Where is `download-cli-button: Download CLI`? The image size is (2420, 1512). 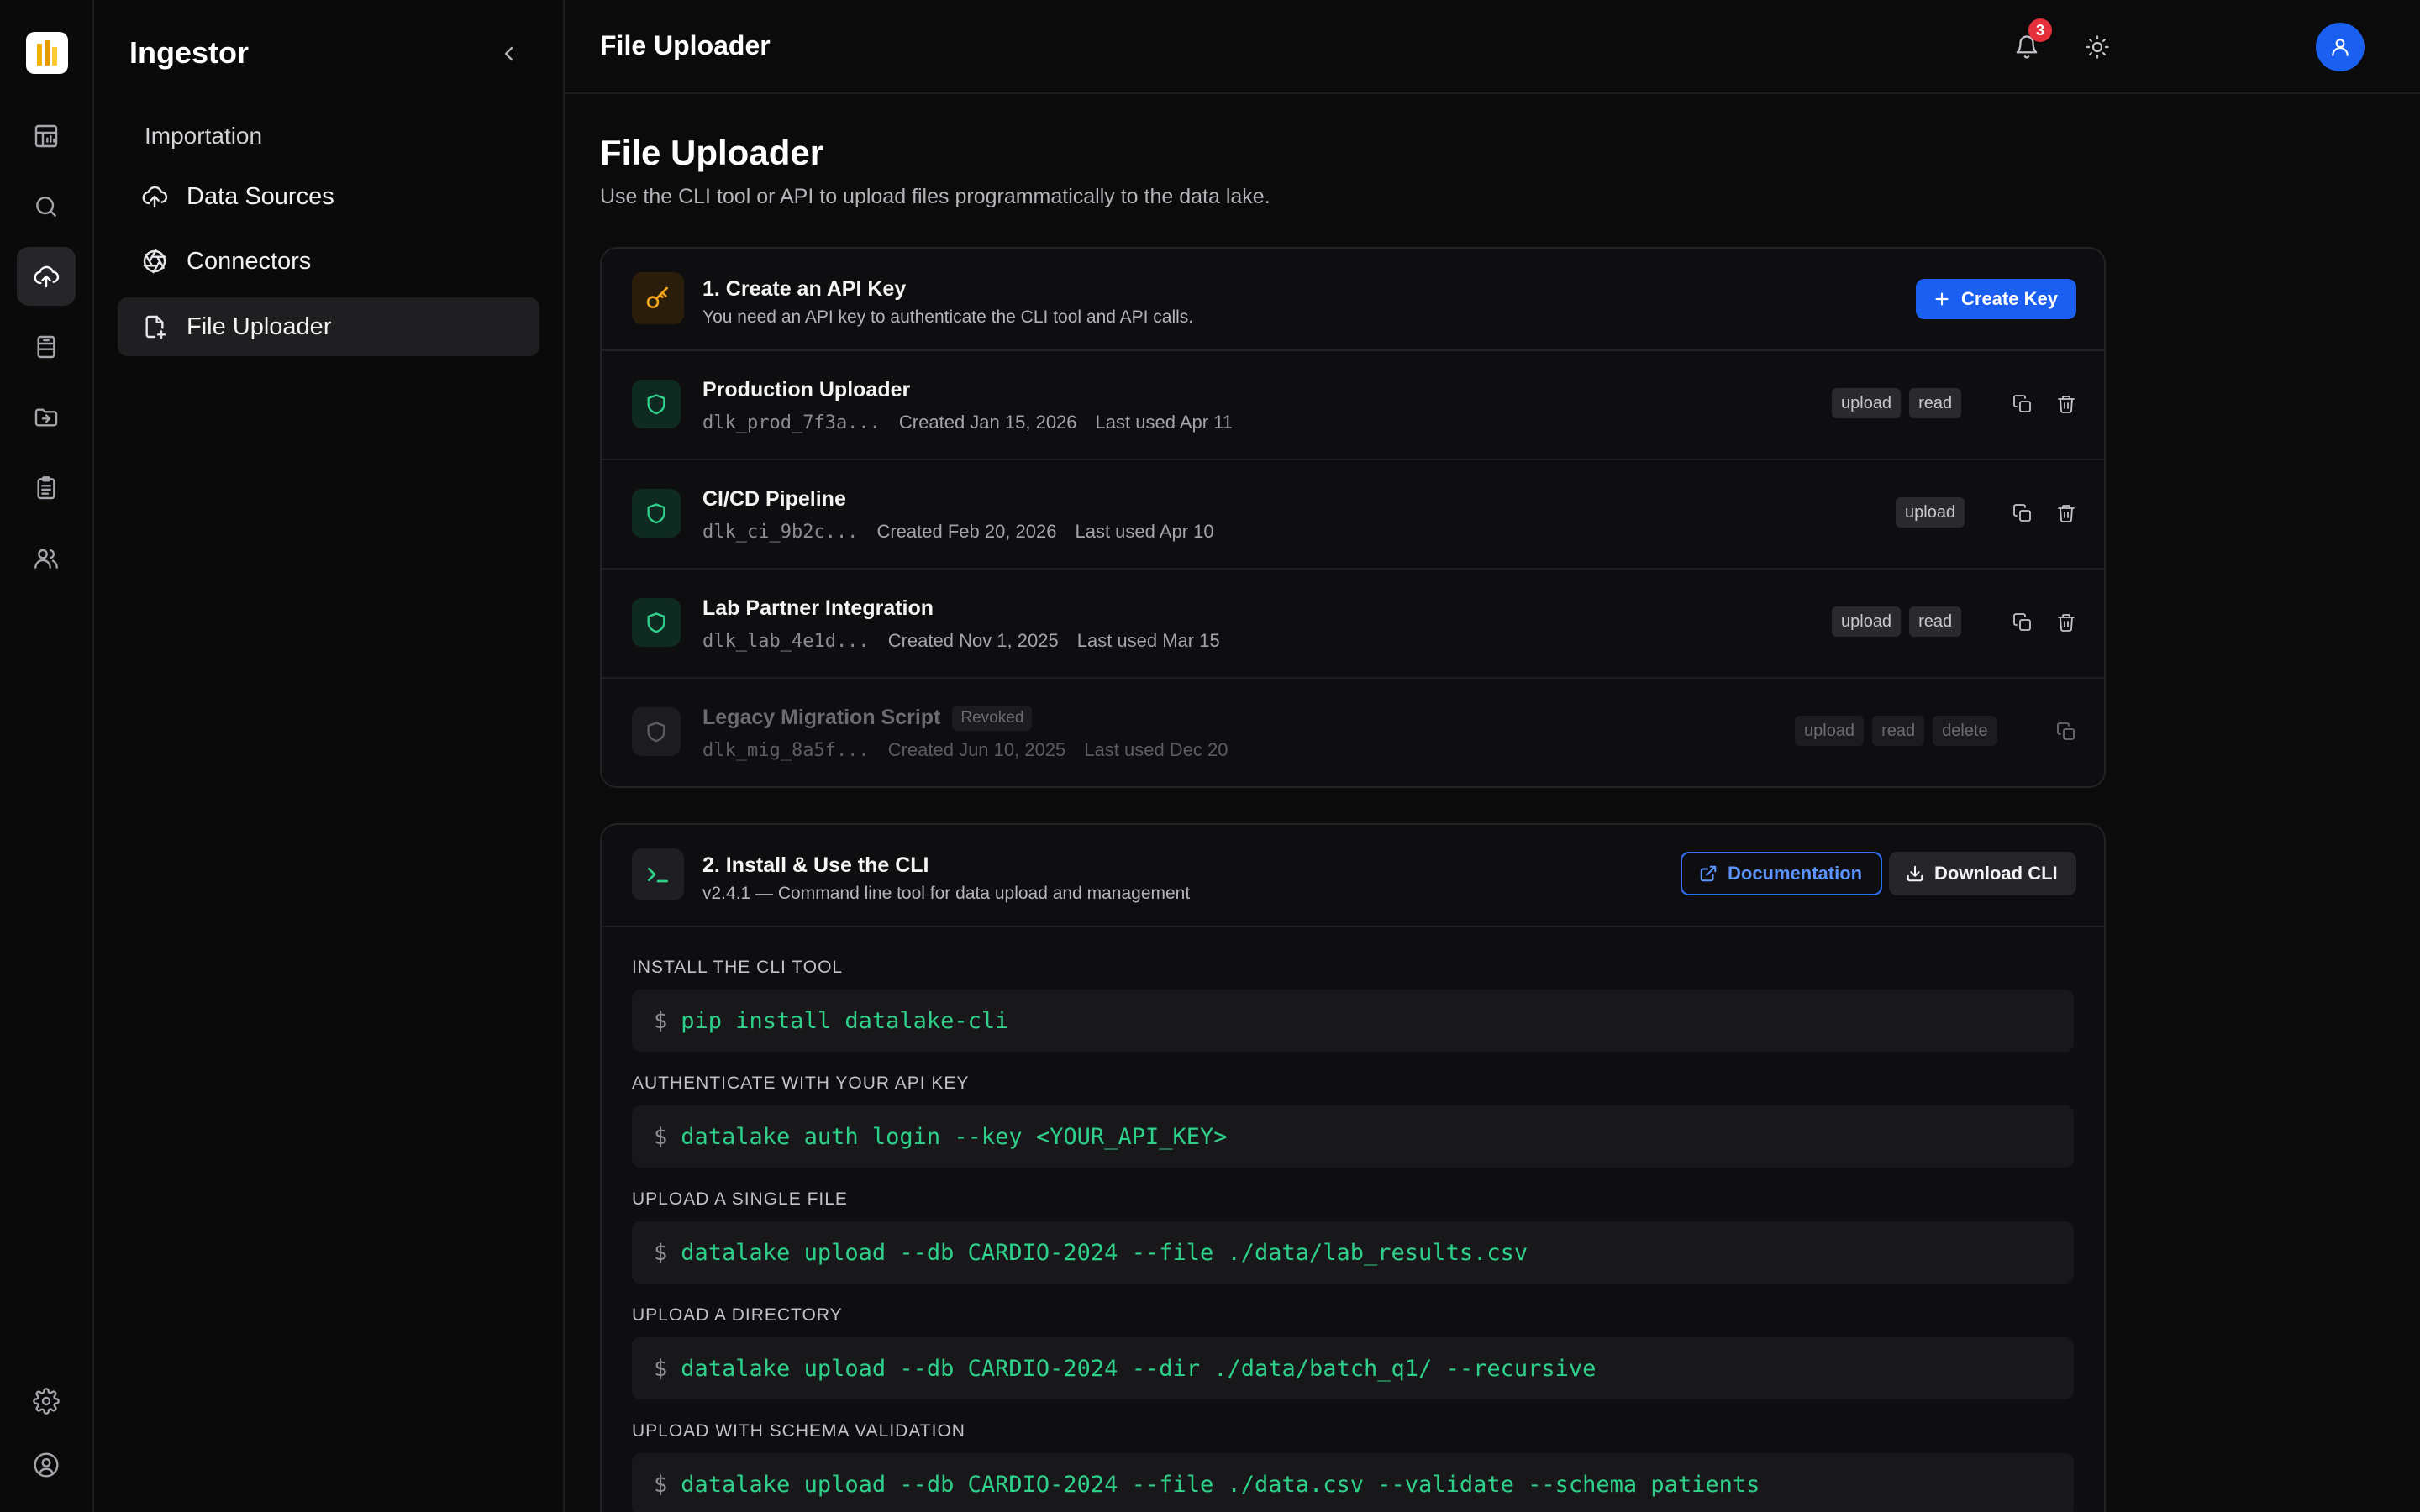
download-cli-button: Download CLI is located at coordinates (1983, 873).